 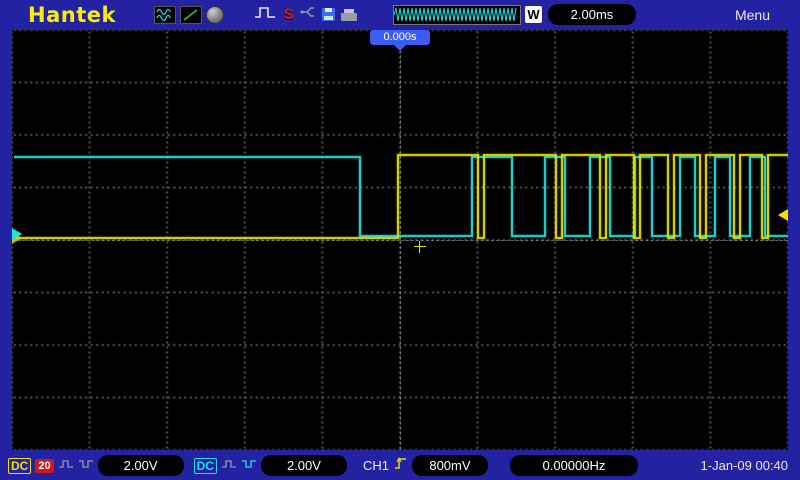 What do you see at coordinates (229, 466) in the screenshot?
I see `ch2-probe-icon` at bounding box center [229, 466].